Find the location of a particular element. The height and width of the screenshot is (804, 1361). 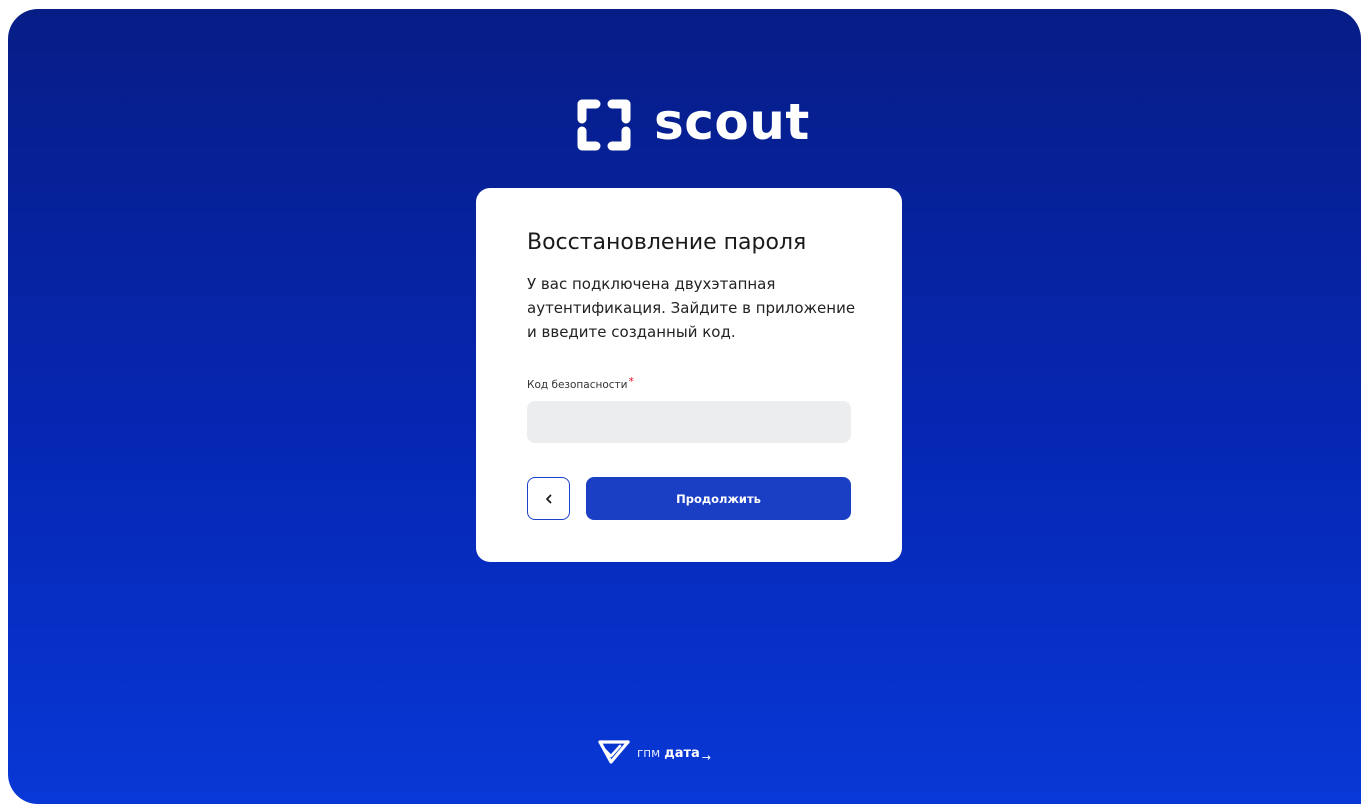

continue-button: Продолжить is located at coordinates (718, 498).